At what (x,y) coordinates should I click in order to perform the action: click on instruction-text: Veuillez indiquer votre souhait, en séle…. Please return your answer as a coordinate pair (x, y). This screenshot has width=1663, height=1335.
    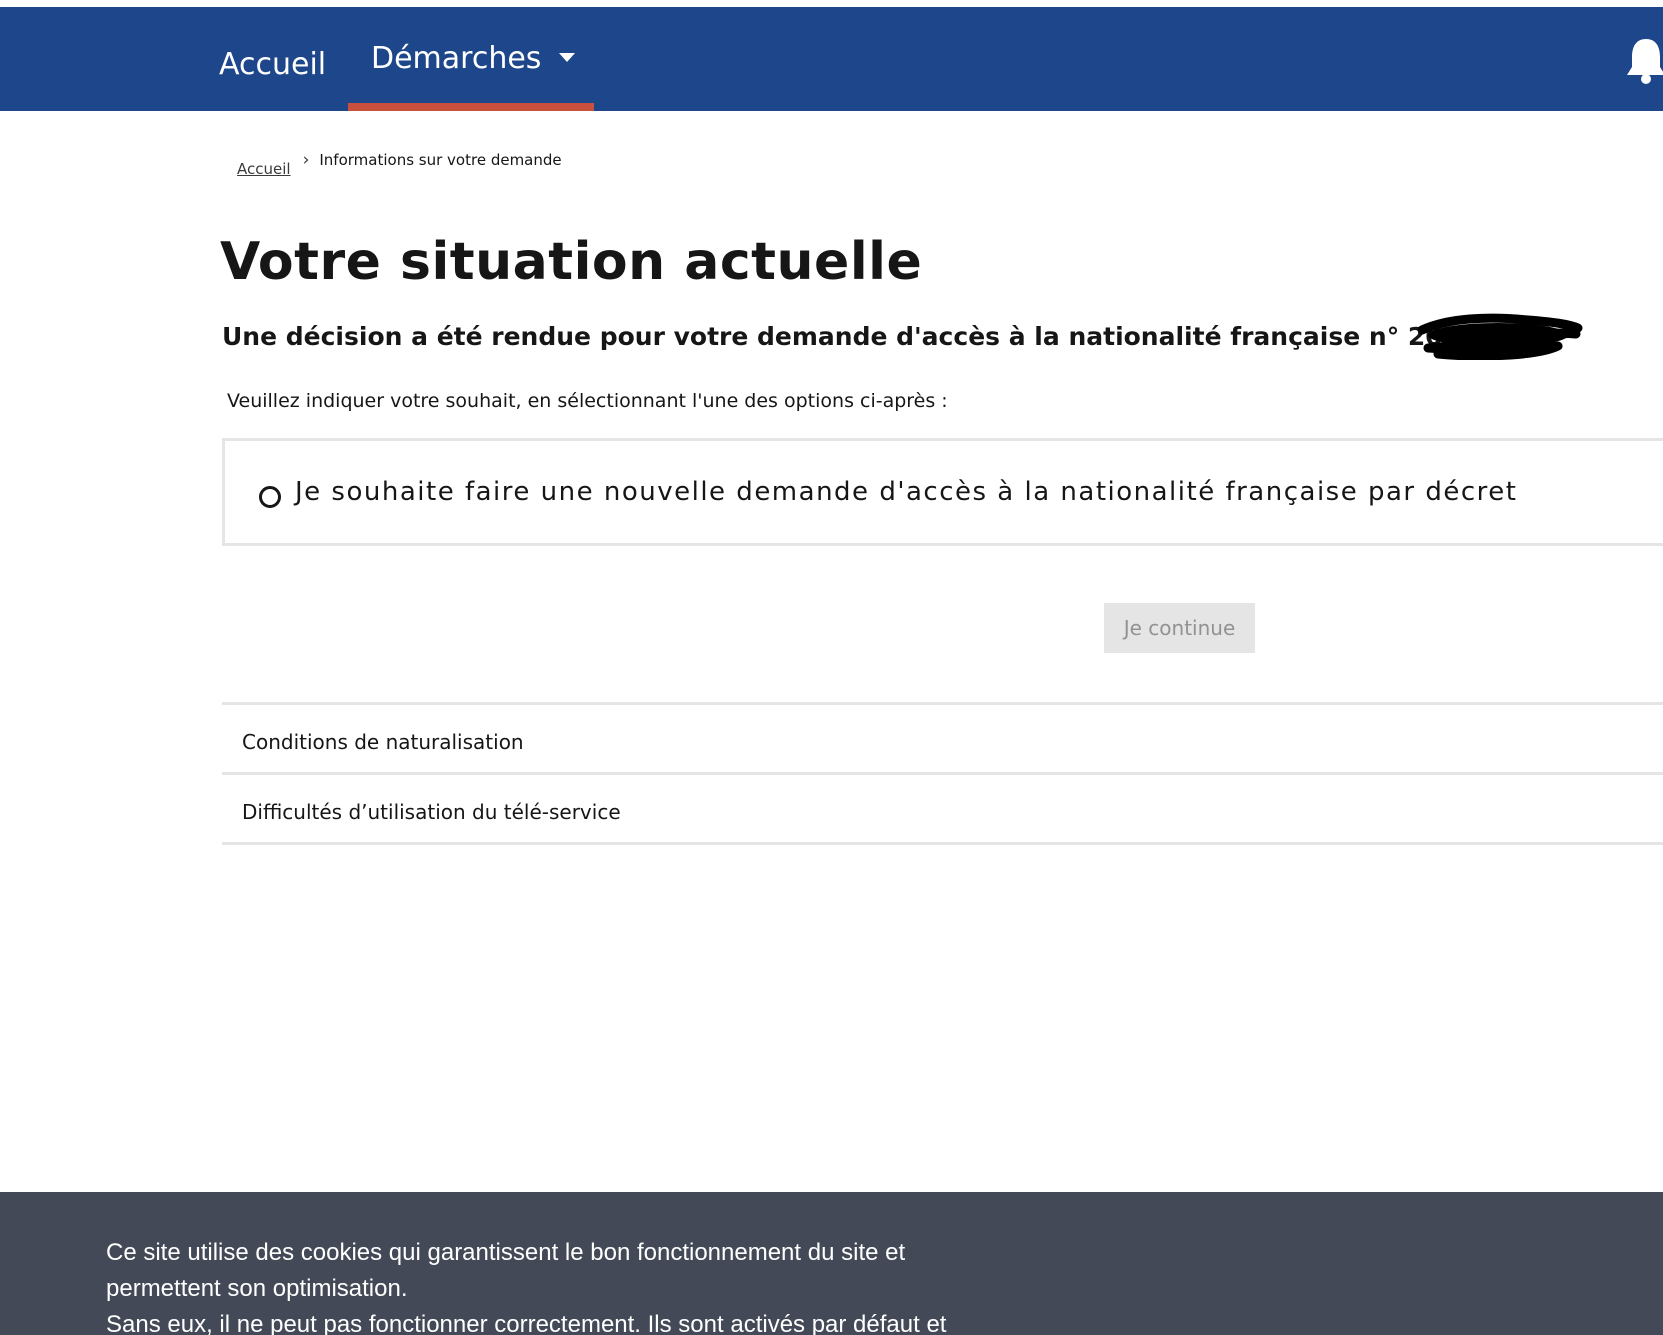
    Looking at the image, I should click on (587, 401).